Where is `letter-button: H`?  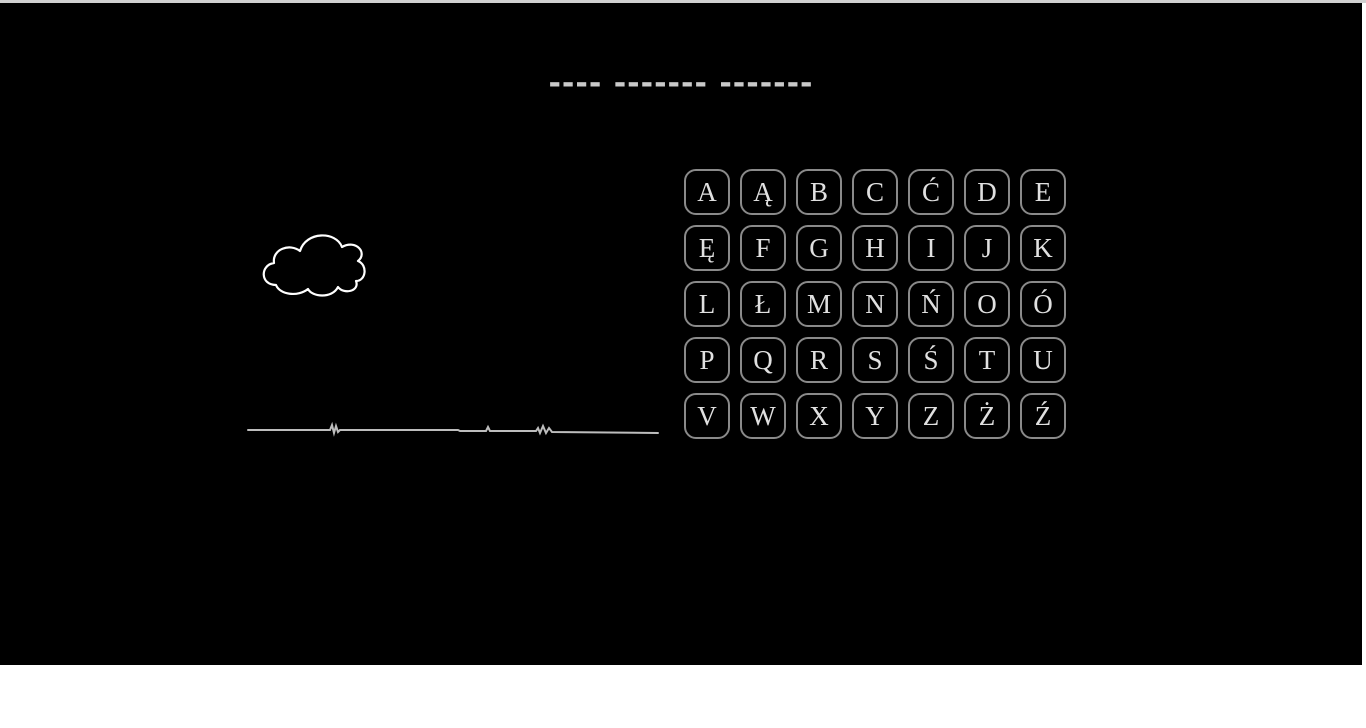 letter-button: H is located at coordinates (875, 248).